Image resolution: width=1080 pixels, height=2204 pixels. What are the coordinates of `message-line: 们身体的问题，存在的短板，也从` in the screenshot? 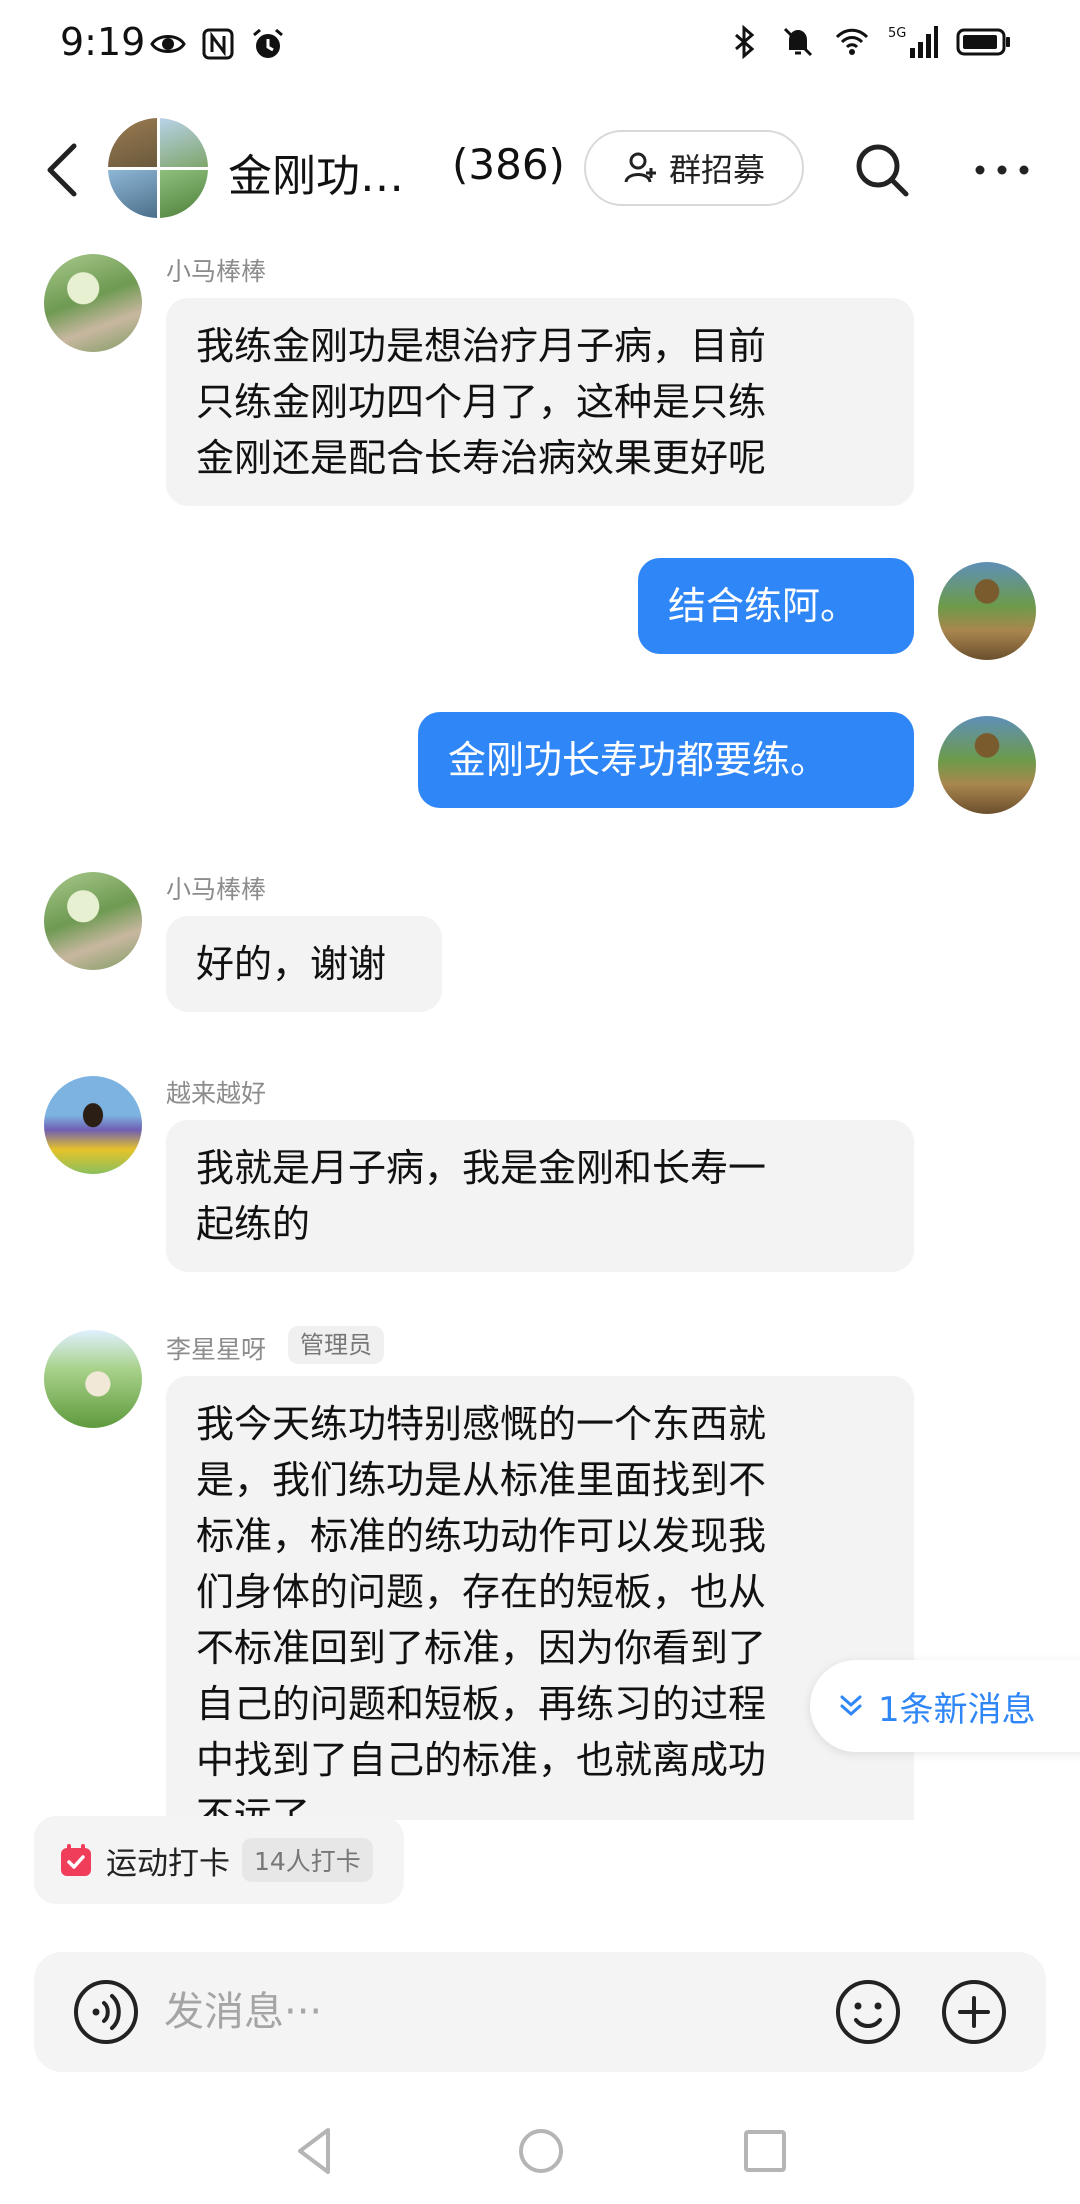 It's located at (481, 1592).